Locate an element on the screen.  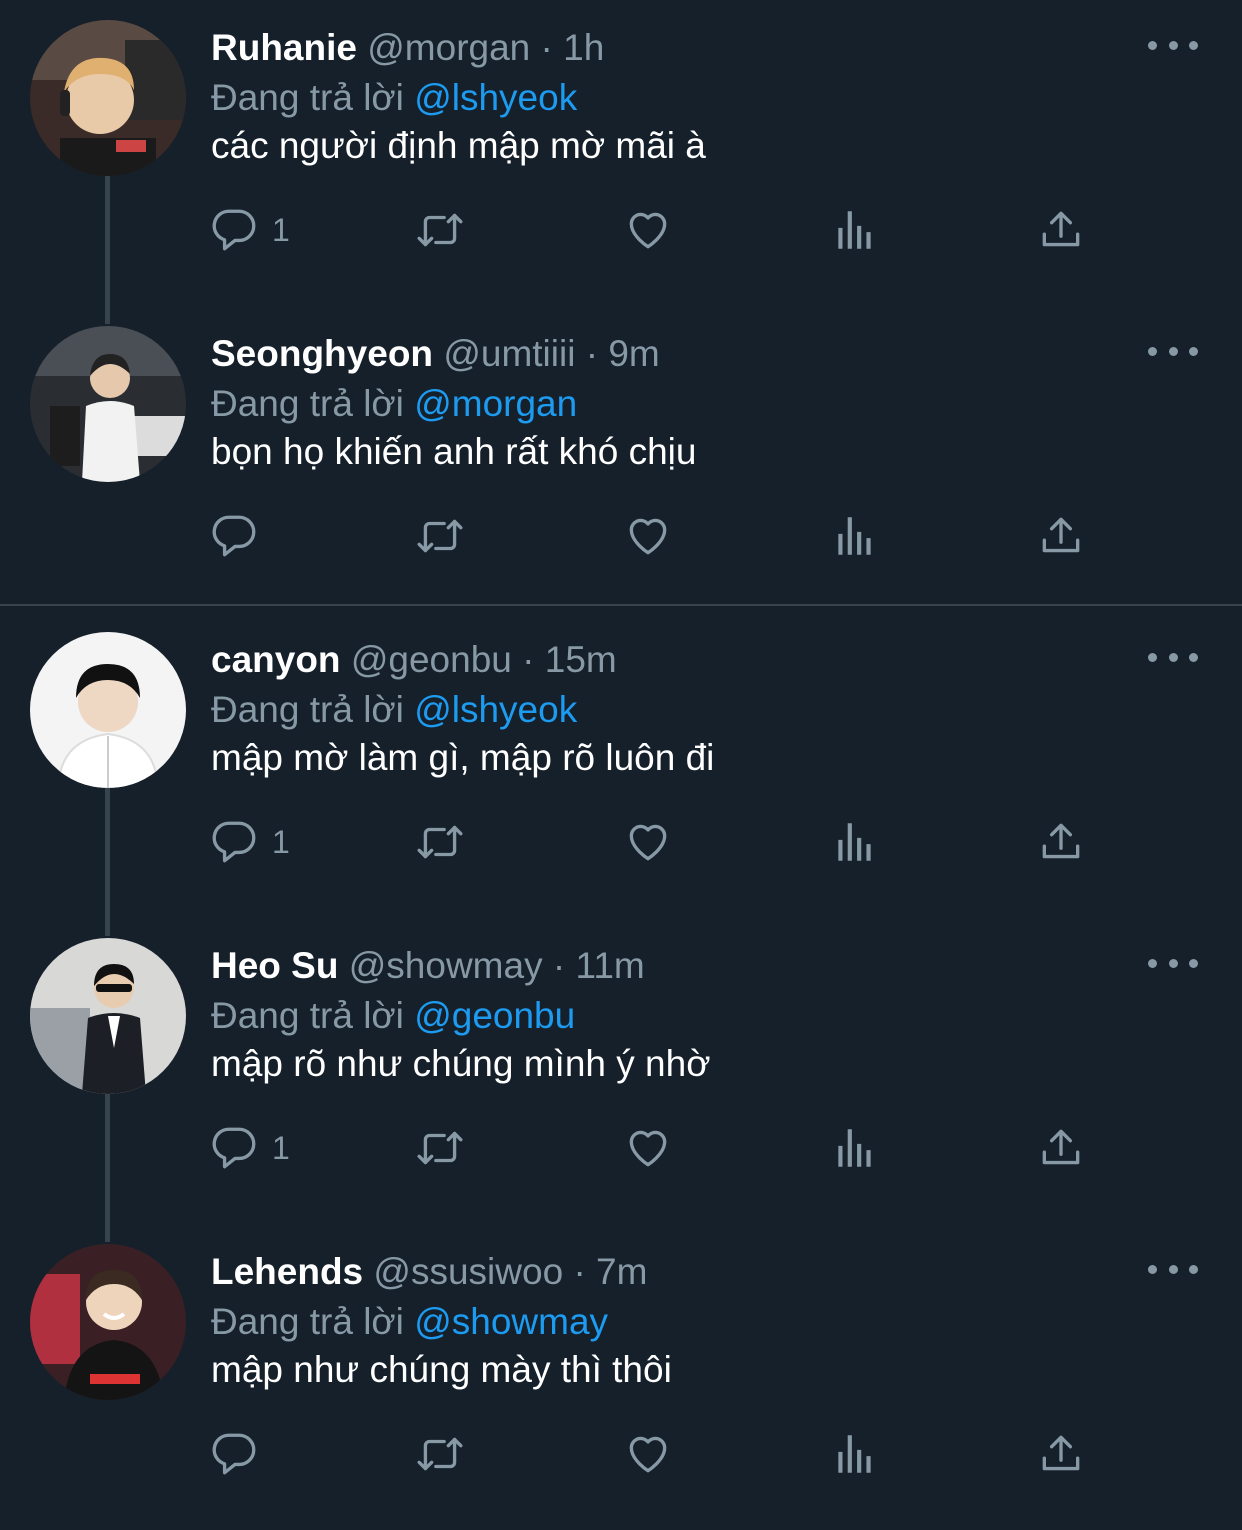
display-name: canyon is located at coordinates (276, 659).